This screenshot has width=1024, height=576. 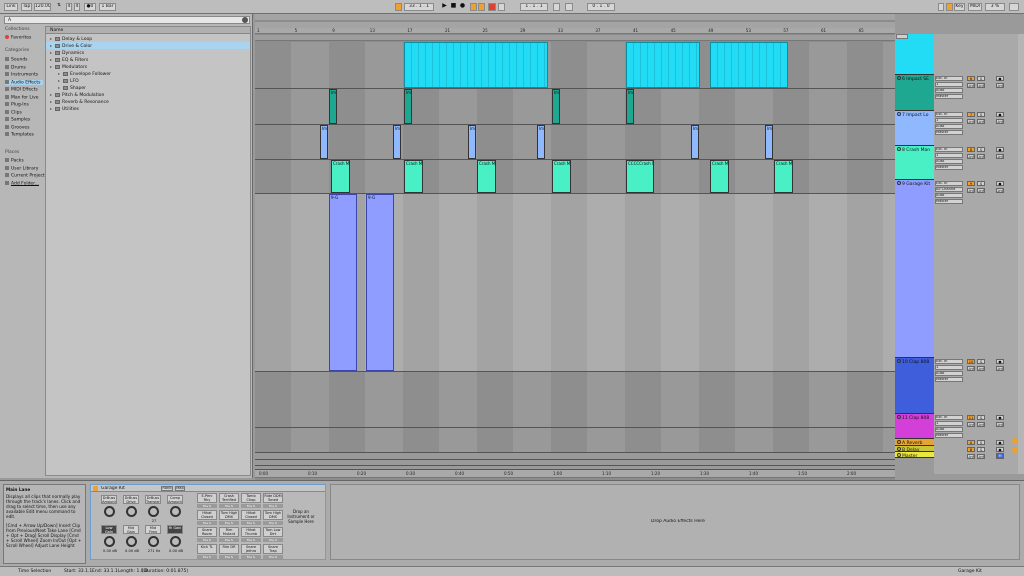 What do you see at coordinates (640, 176) in the screenshot?
I see `audio-clip: CCCCCrash Ma` at bounding box center [640, 176].